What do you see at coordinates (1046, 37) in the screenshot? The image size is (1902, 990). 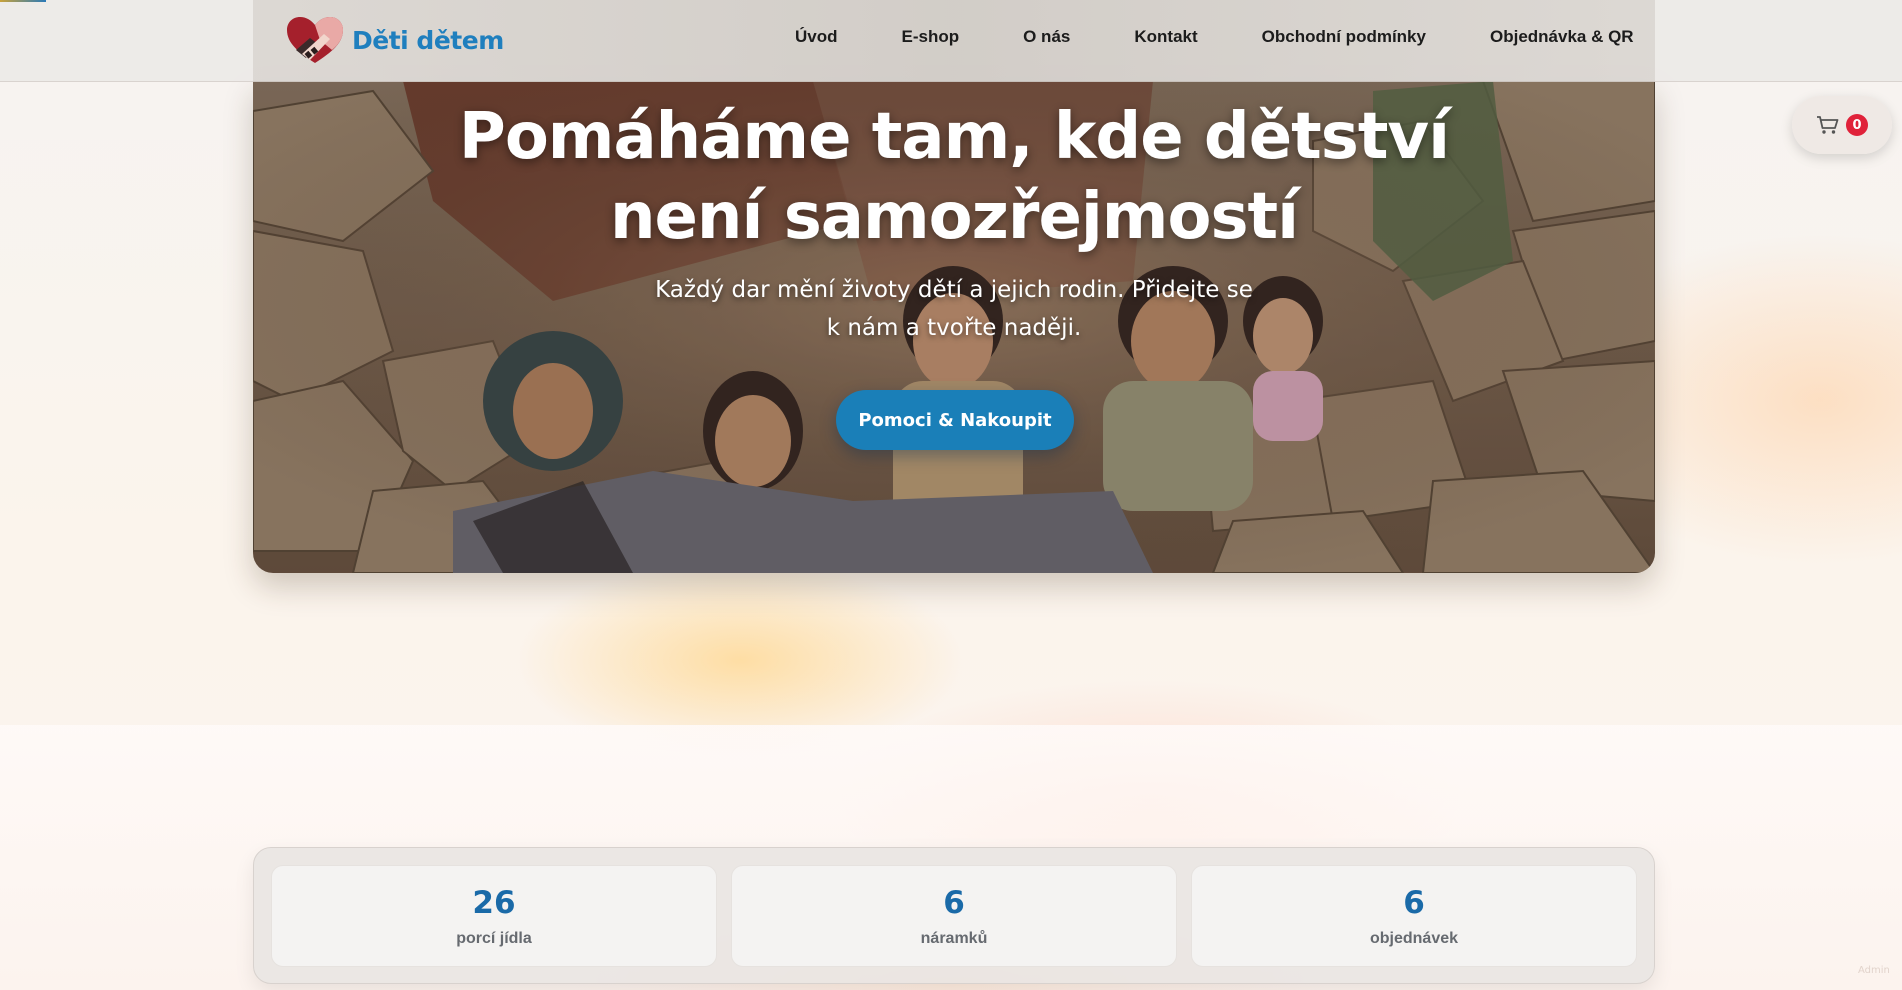 I see `nav-item-o-nas: O nás` at bounding box center [1046, 37].